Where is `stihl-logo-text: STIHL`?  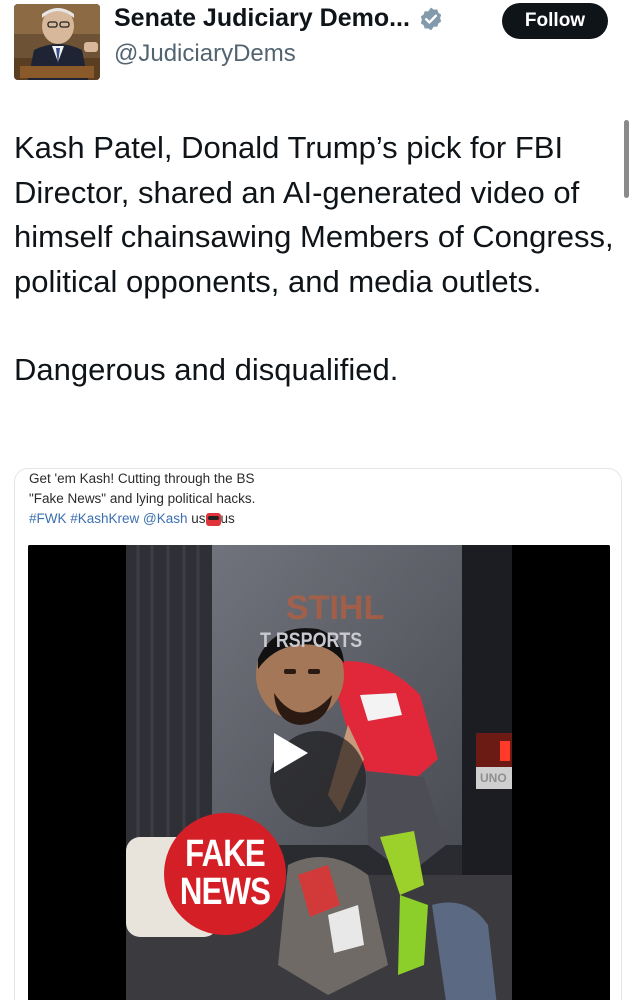
stihl-logo-text: STIHL is located at coordinates (335, 608).